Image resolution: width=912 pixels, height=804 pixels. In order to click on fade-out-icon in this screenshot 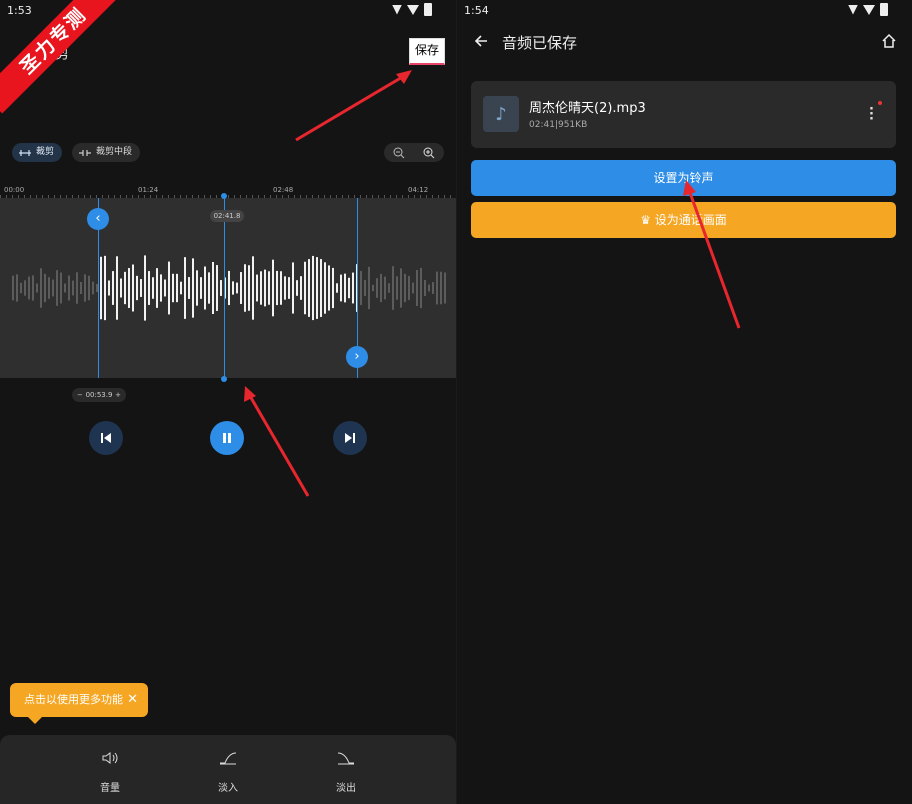, I will do `click(345, 758)`.